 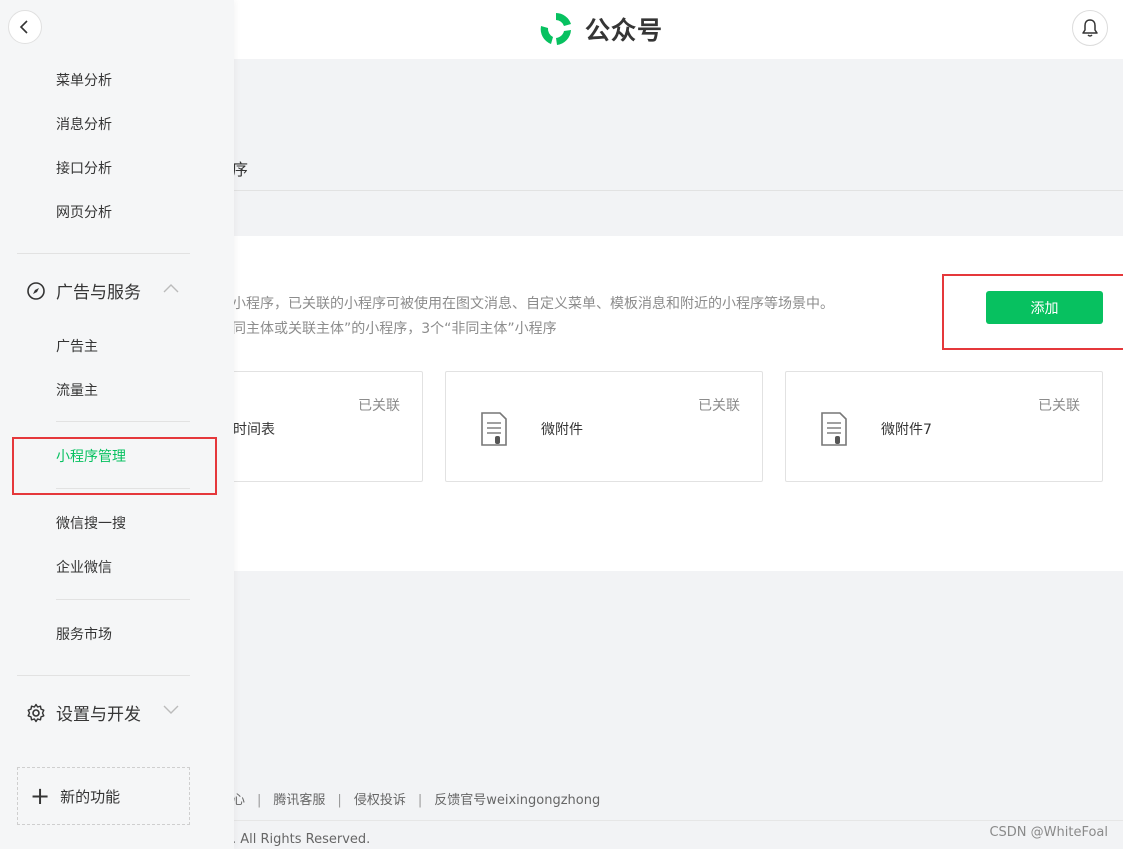 I want to click on footer-link: 反馈官号weixingongzhong, so click(x=517, y=800).